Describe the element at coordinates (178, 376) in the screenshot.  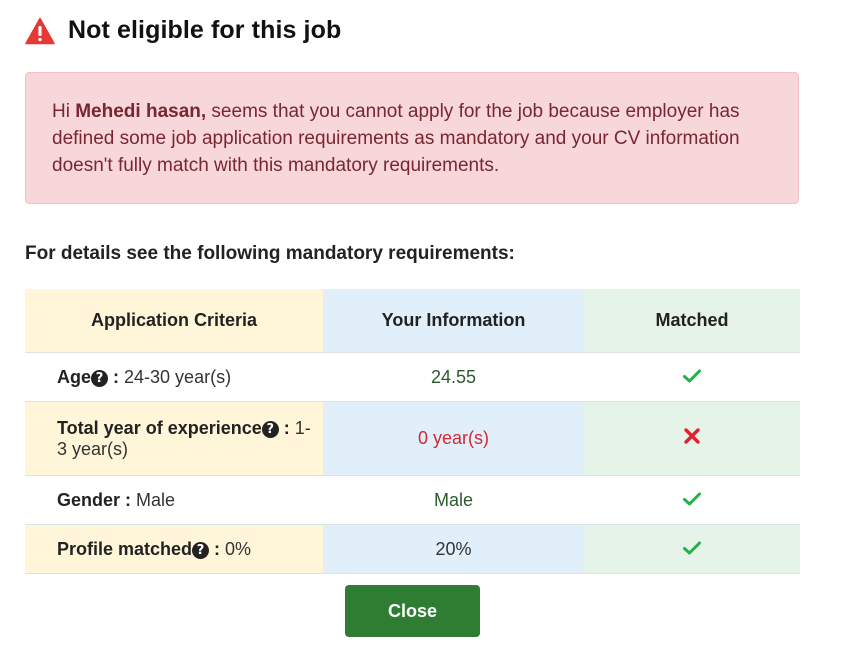
I see `criteria-requirement: 24-30 year(s)` at that location.